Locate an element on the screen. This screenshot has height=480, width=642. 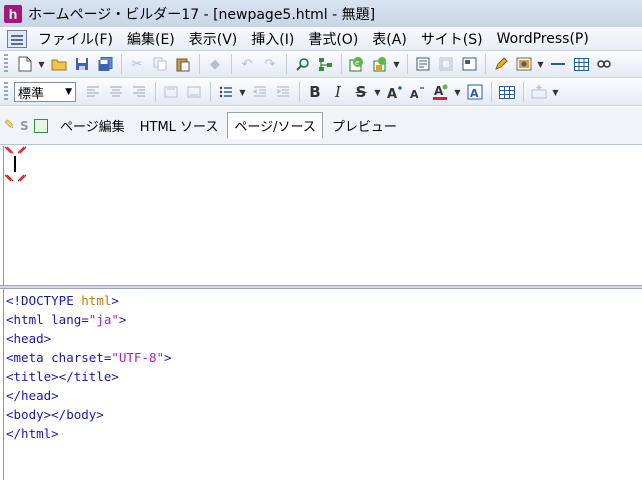
frame-icon is located at coordinates (446, 64).